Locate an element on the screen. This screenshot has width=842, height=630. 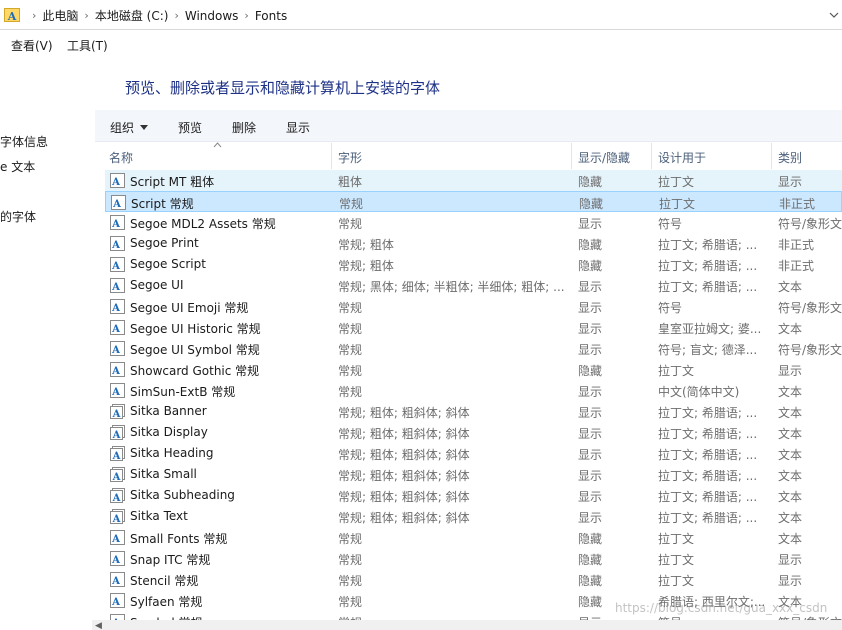
column-header-category: 类别 is located at coordinates (790, 157).